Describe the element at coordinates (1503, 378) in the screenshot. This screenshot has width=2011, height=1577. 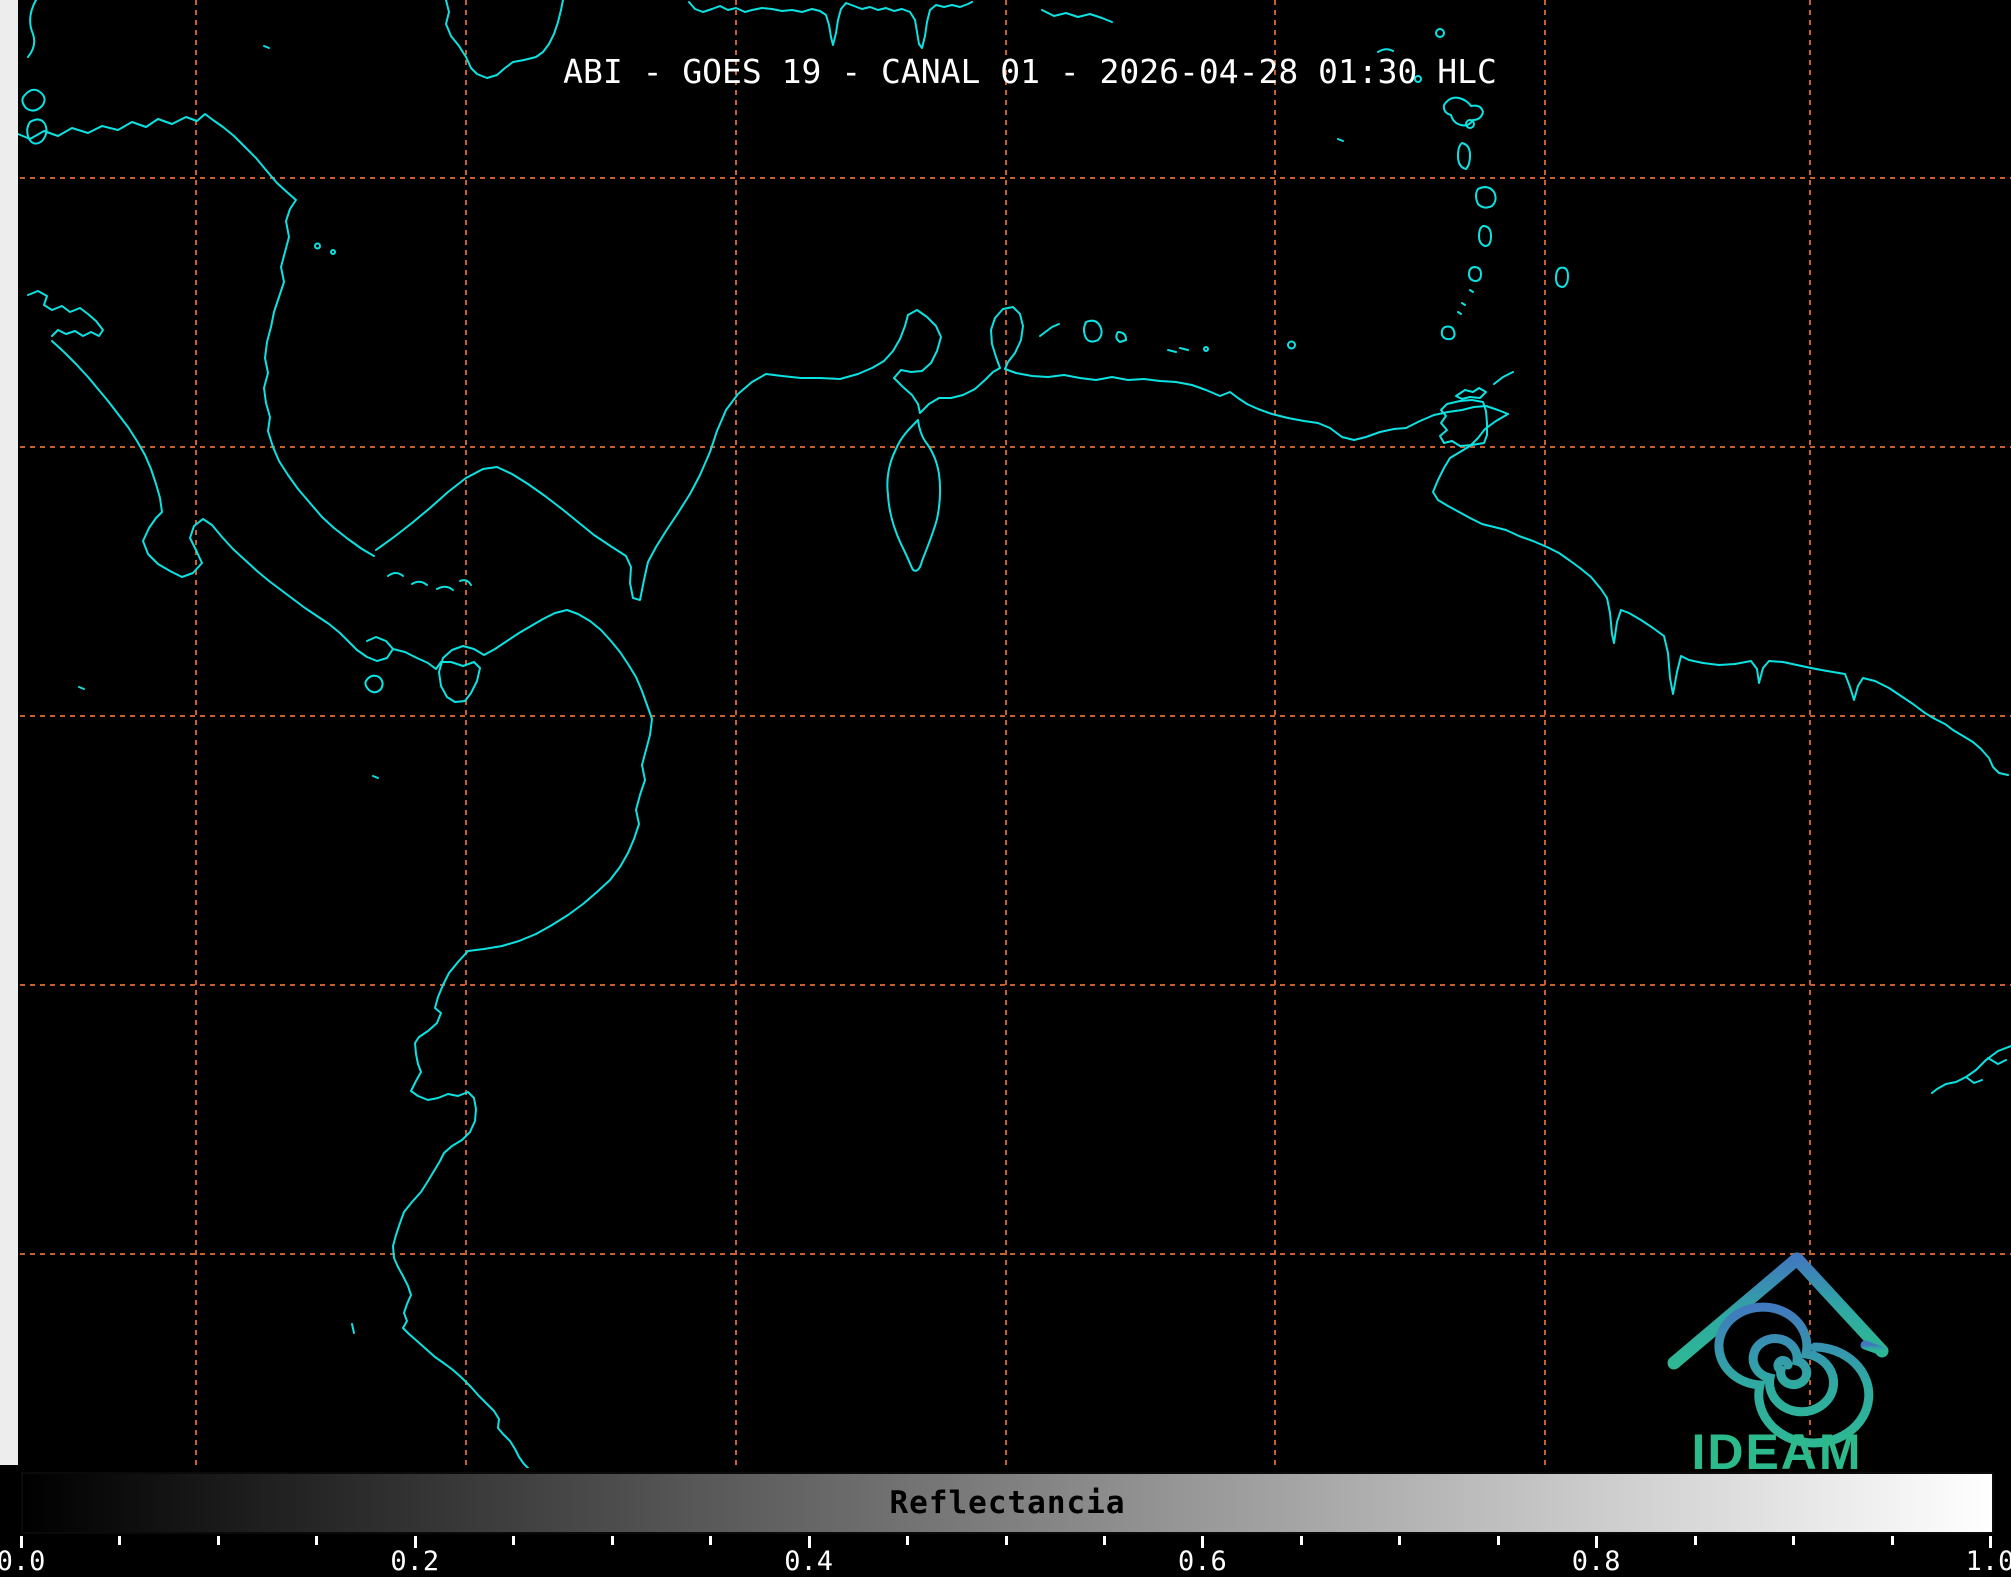
I see `coastline-tobago` at that location.